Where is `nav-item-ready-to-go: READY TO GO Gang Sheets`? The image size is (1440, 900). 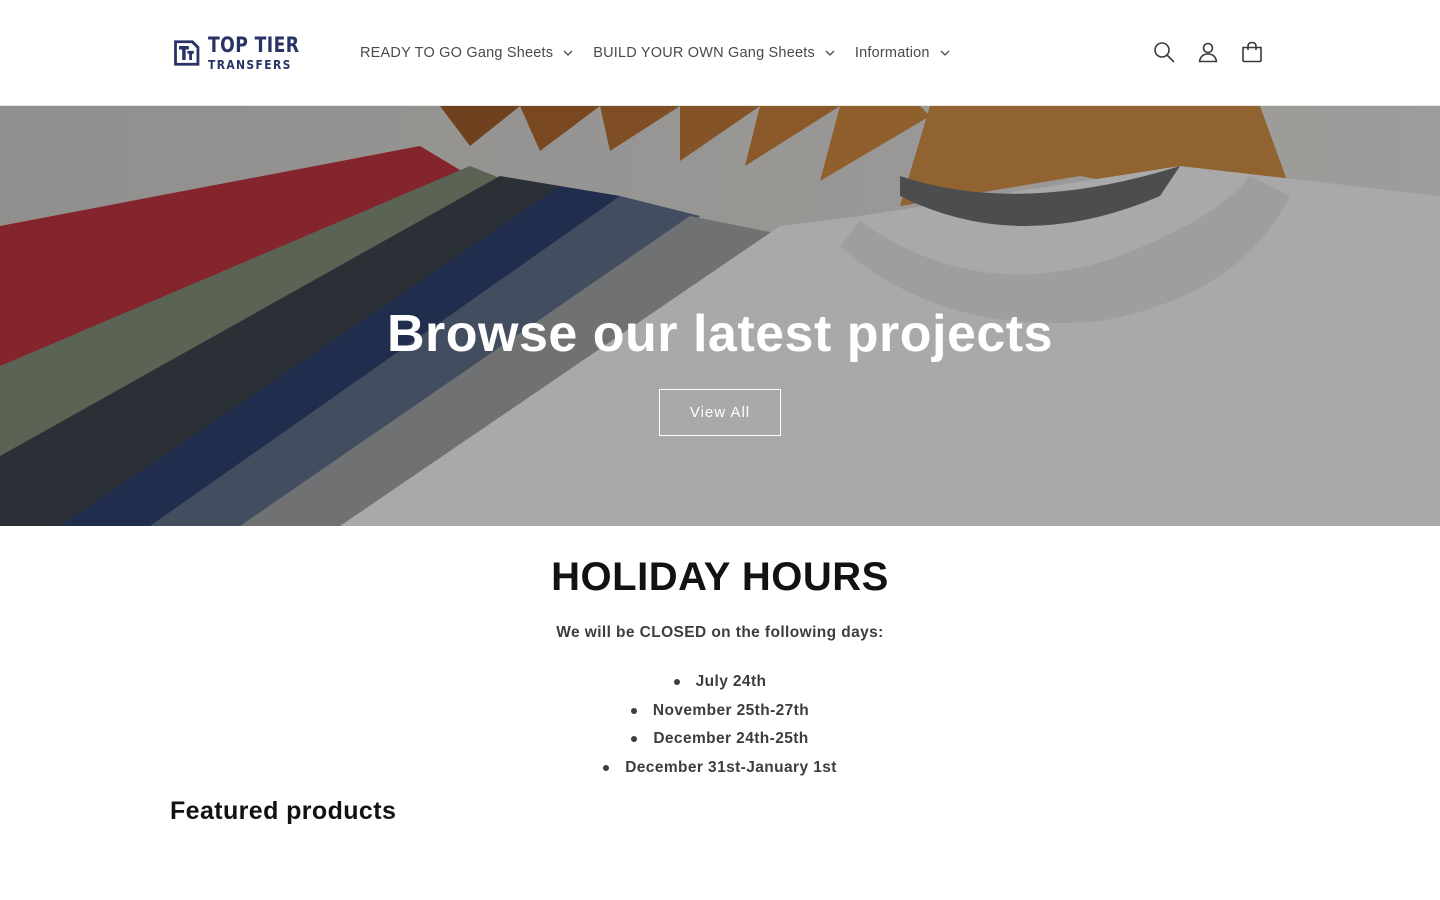 nav-item-ready-to-go: READY TO GO Gang Sheets is located at coordinates (466, 53).